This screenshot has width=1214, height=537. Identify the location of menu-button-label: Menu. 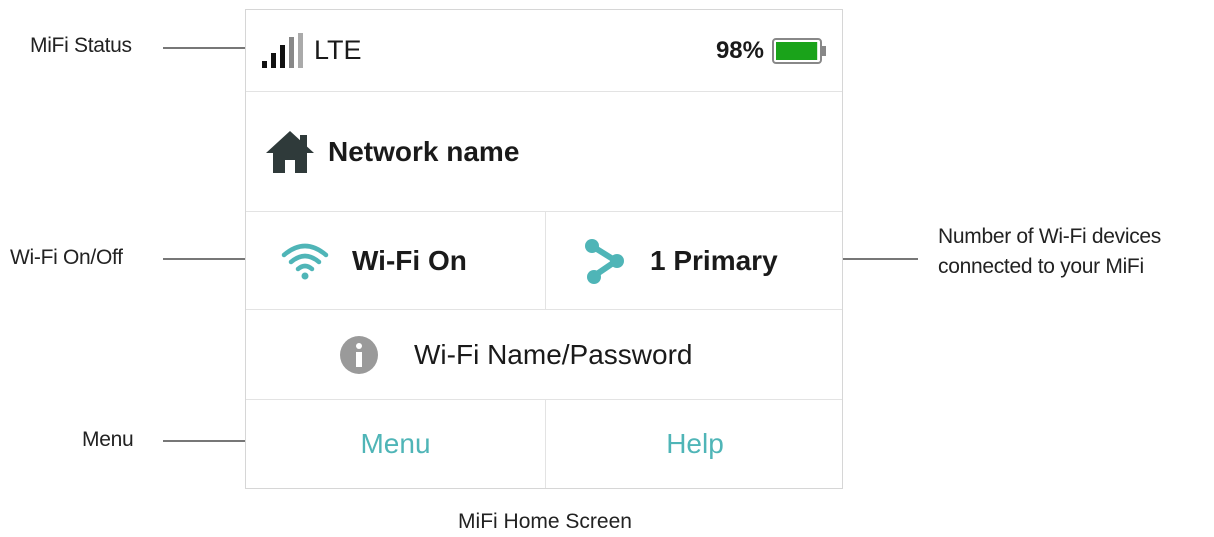
(395, 443).